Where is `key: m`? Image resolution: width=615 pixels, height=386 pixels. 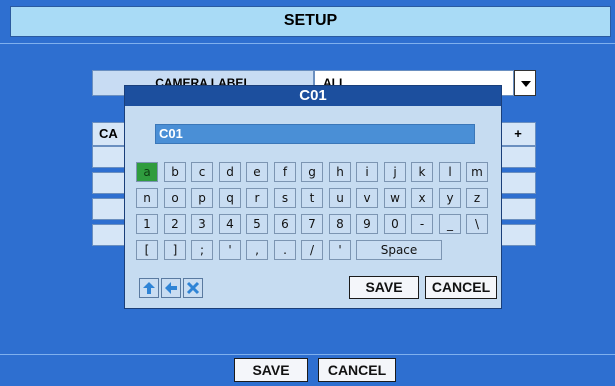
key: m is located at coordinates (477, 172).